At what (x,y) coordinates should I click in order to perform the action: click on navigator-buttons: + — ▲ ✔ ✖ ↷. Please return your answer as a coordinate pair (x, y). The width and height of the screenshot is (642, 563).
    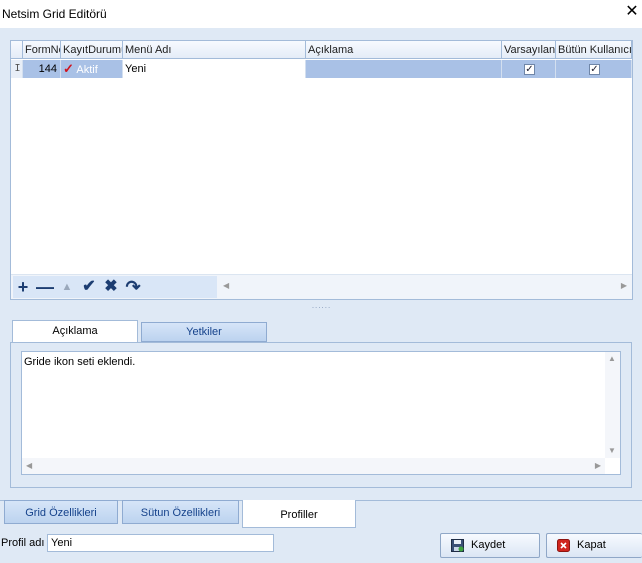
    Looking at the image, I should click on (115, 287).